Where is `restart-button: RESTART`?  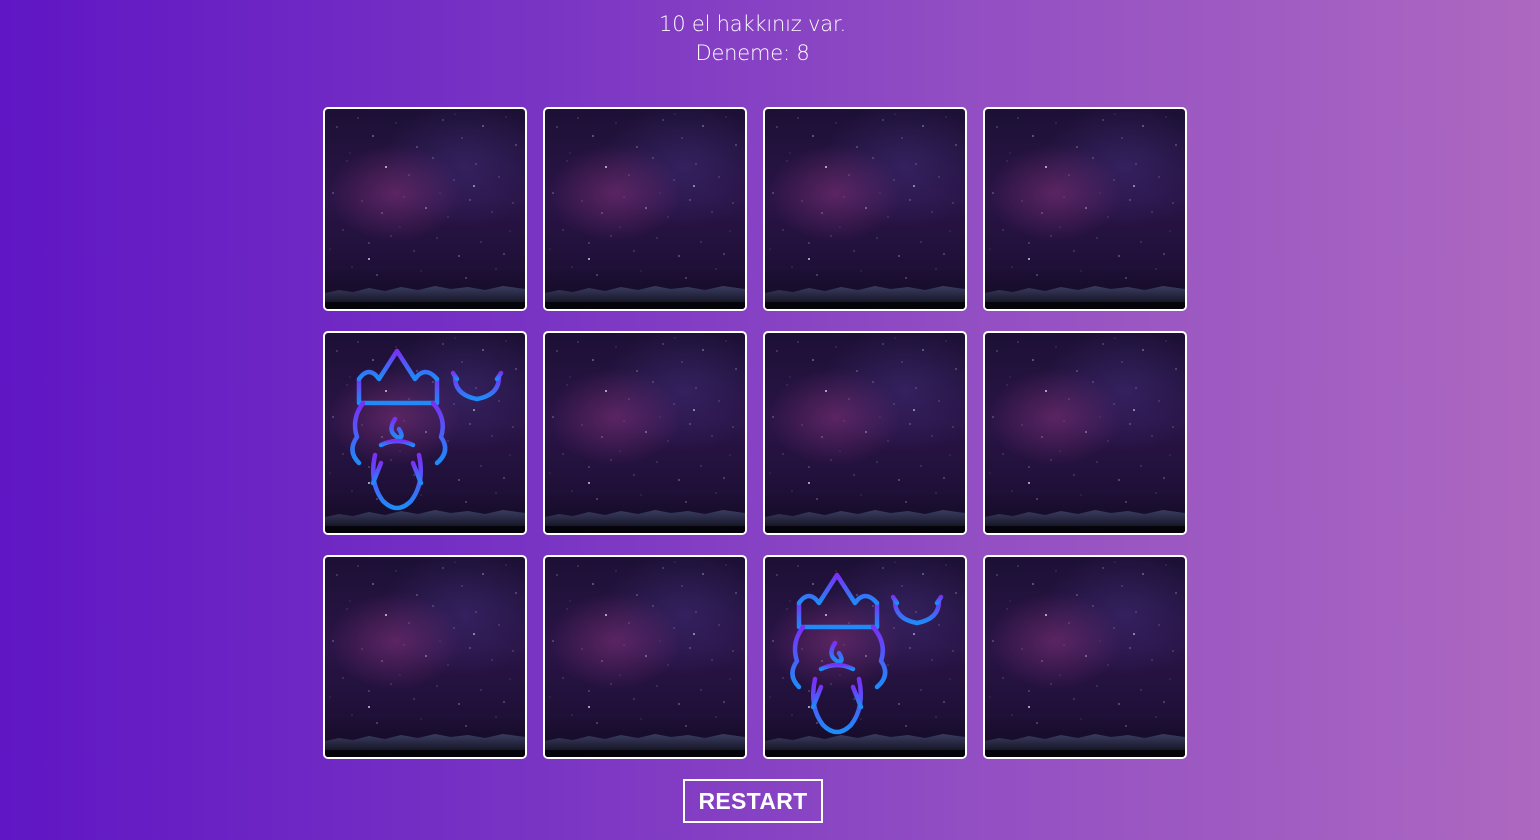 restart-button: RESTART is located at coordinates (753, 801).